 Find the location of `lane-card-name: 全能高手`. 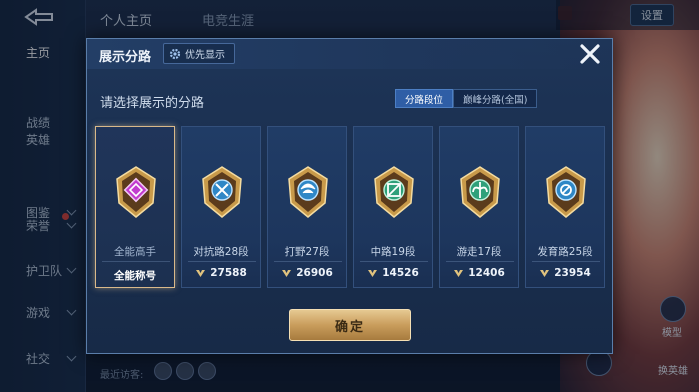

lane-card-name: 全能高手 is located at coordinates (135, 252).